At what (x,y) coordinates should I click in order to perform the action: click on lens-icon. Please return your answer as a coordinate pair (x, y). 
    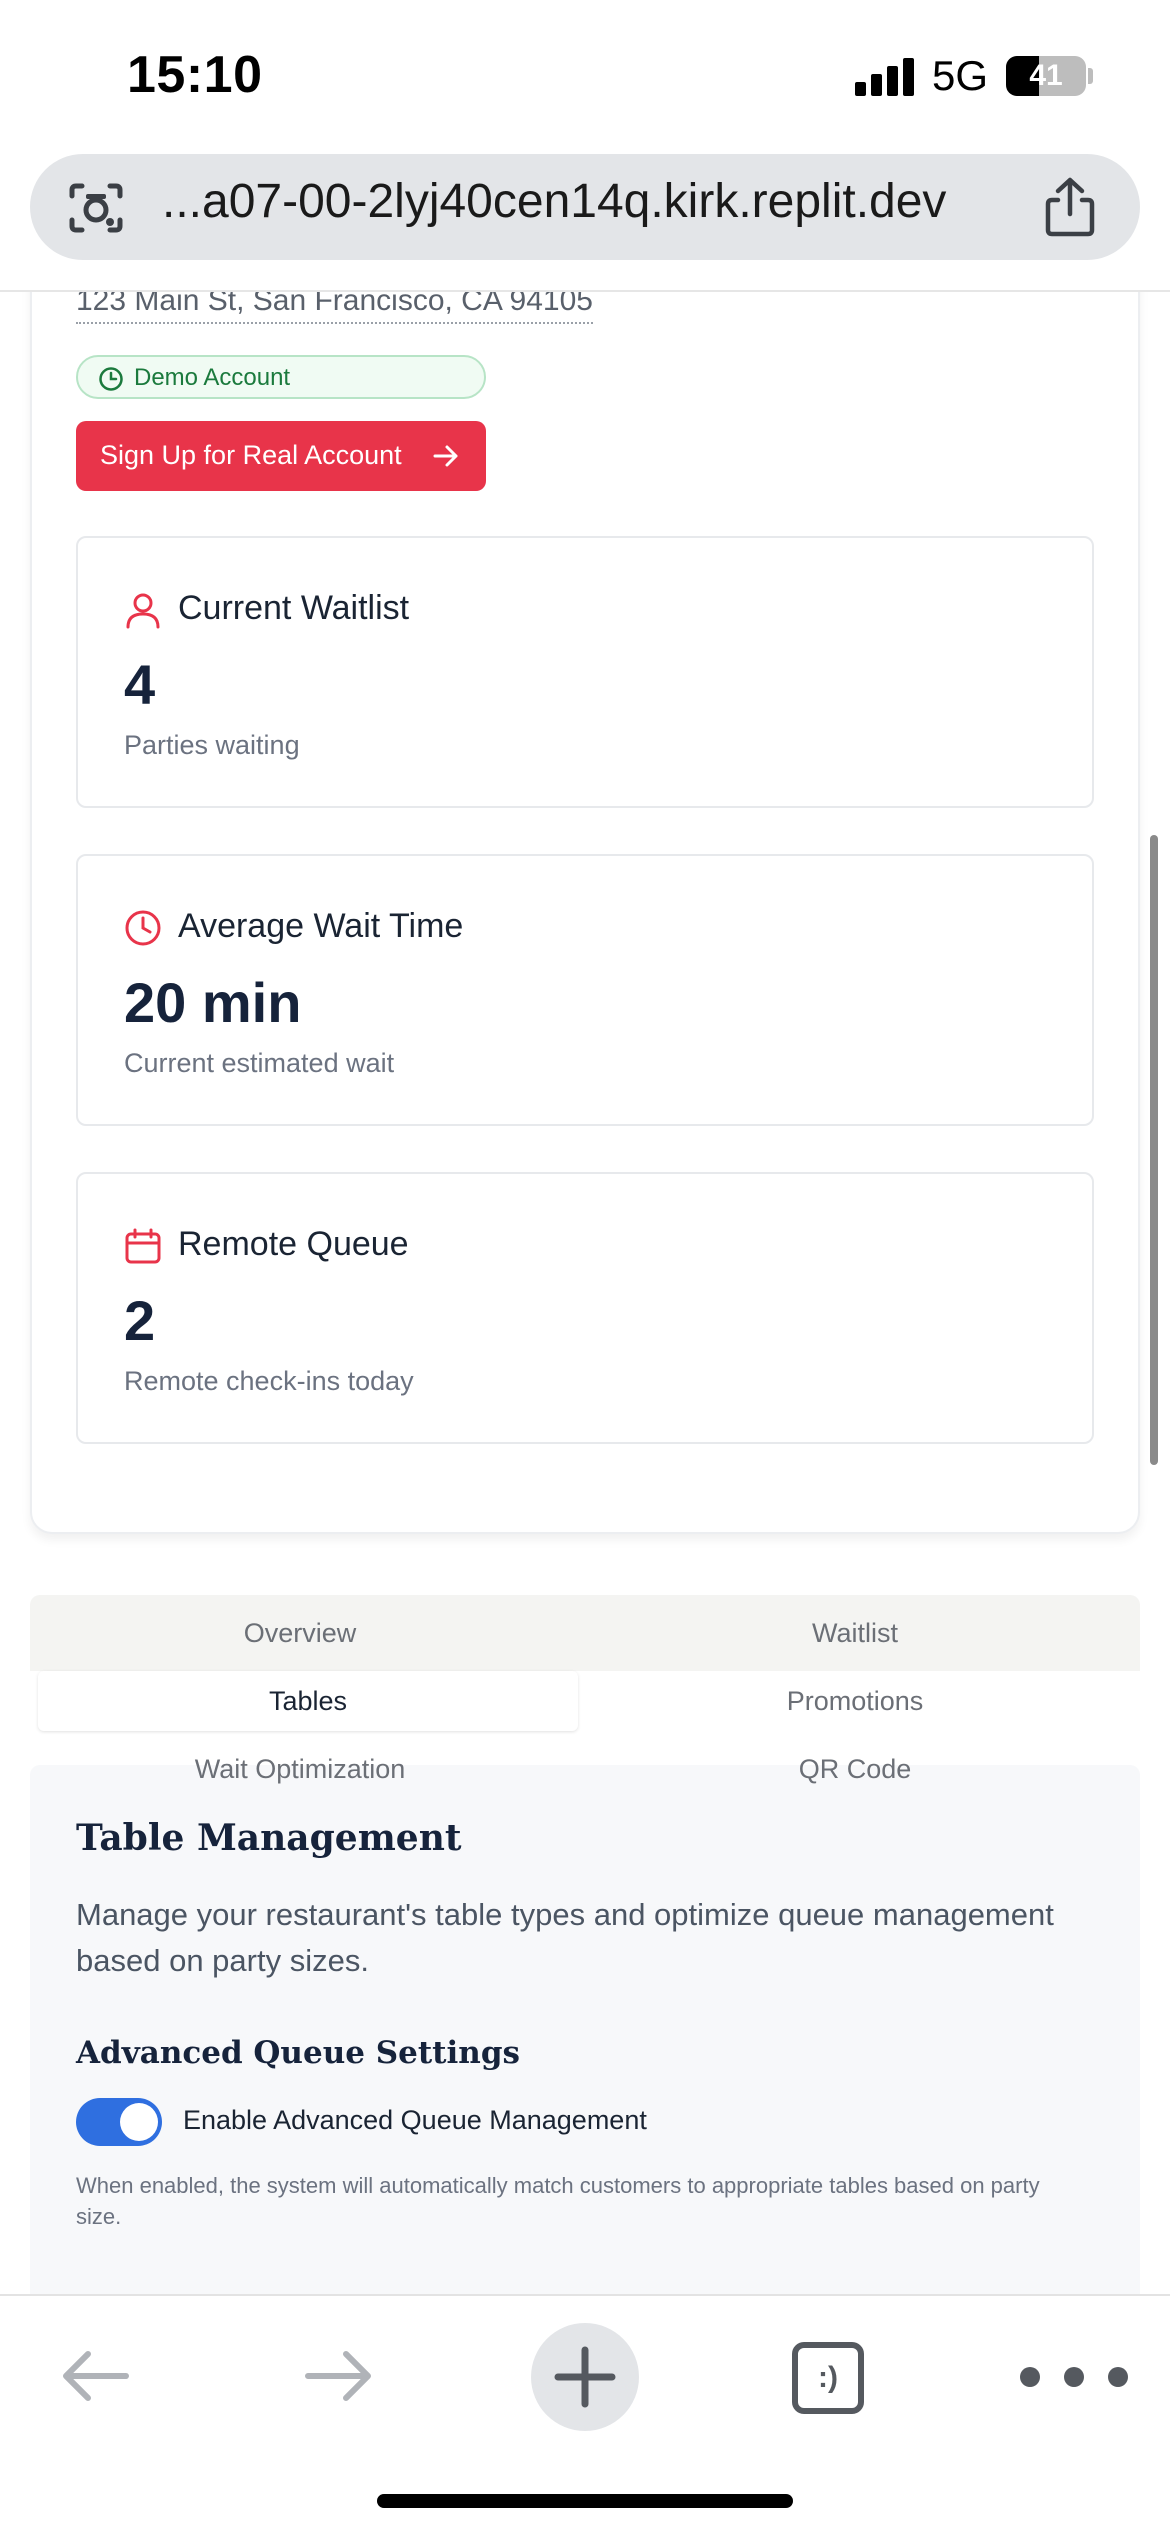
    Looking at the image, I should click on (96, 208).